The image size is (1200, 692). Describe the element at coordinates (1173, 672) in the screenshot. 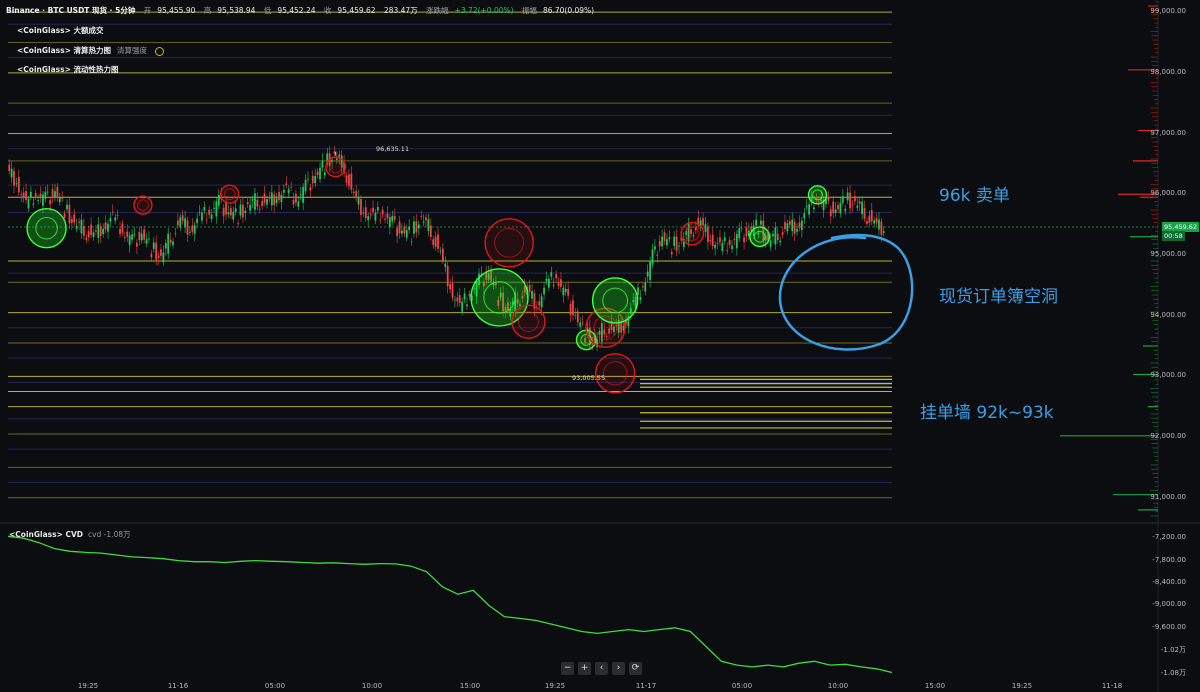

I see `cvd-tick-label: -1.08万` at that location.